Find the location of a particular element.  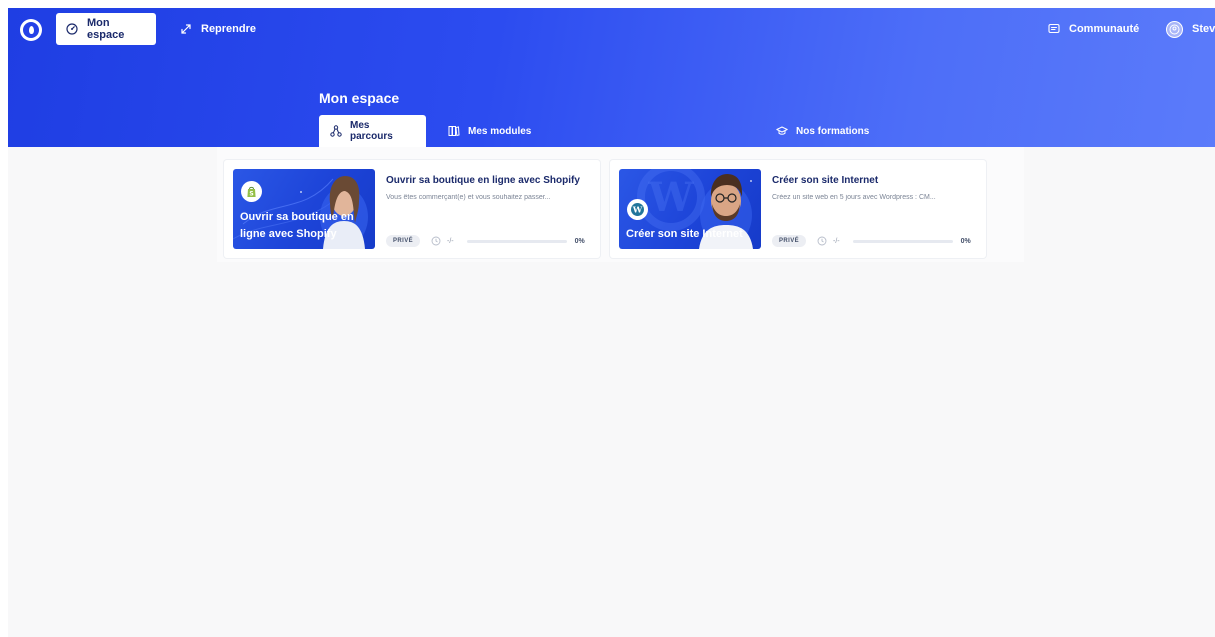

tab-mes-parcours-label: Mes parcours is located at coordinates (371, 131).